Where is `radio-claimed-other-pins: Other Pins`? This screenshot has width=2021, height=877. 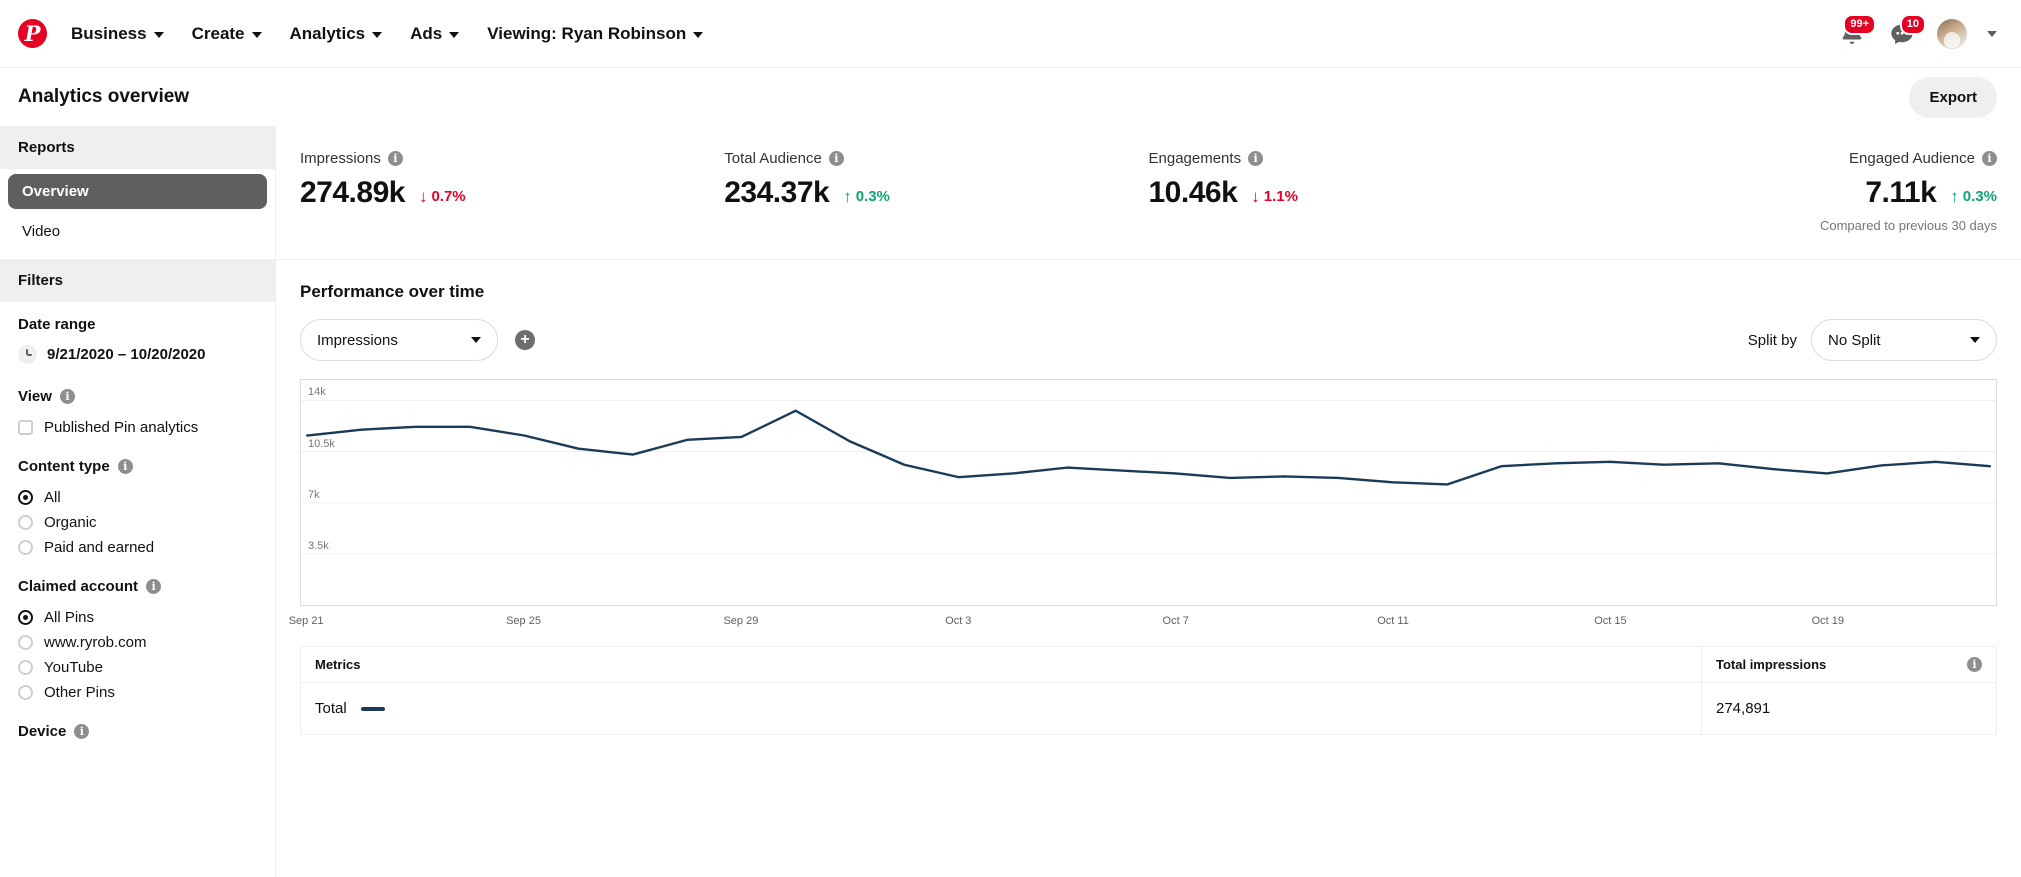
radio-claimed-other-pins: Other Pins is located at coordinates (137, 692).